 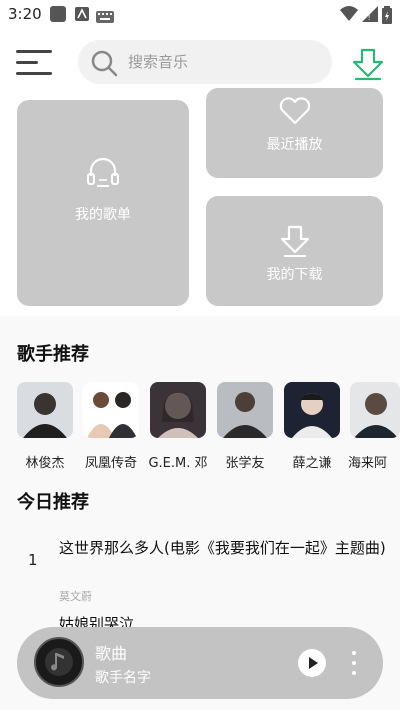 I want to click on artist-name: G.E.M. 邓, so click(x=178, y=463).